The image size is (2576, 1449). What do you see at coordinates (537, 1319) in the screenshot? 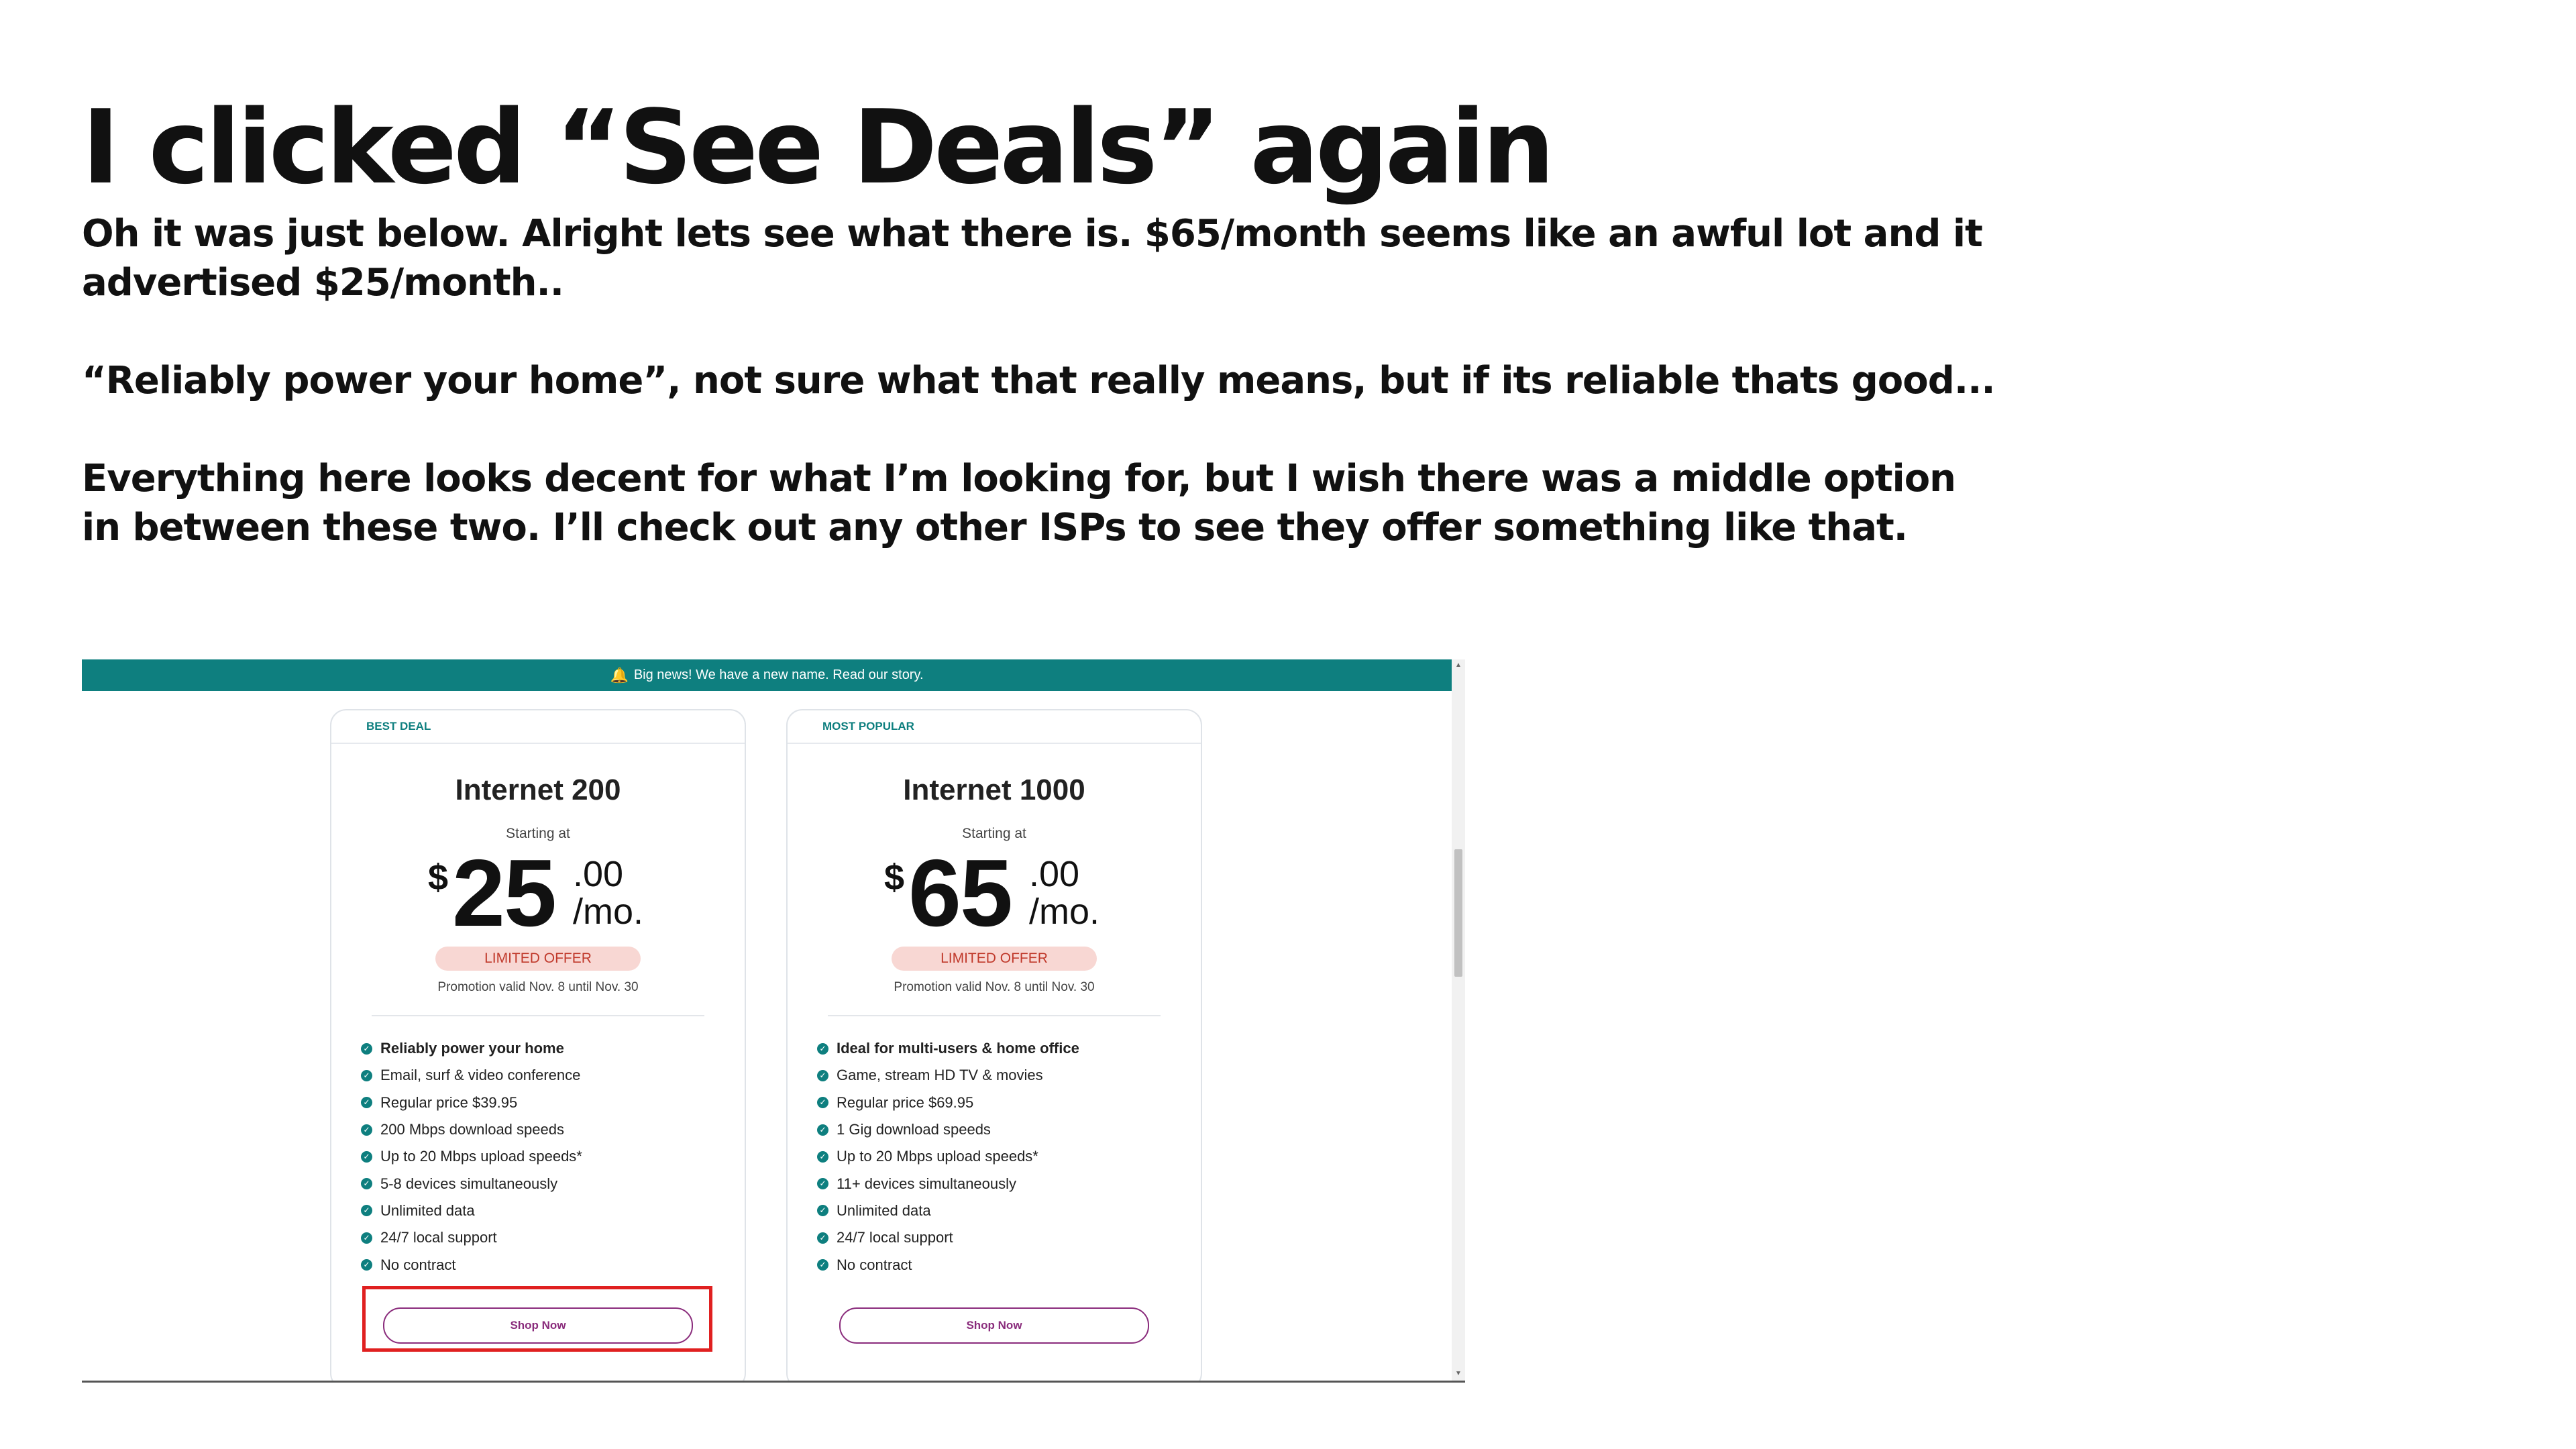
I see `annotation-highlight-box` at bounding box center [537, 1319].